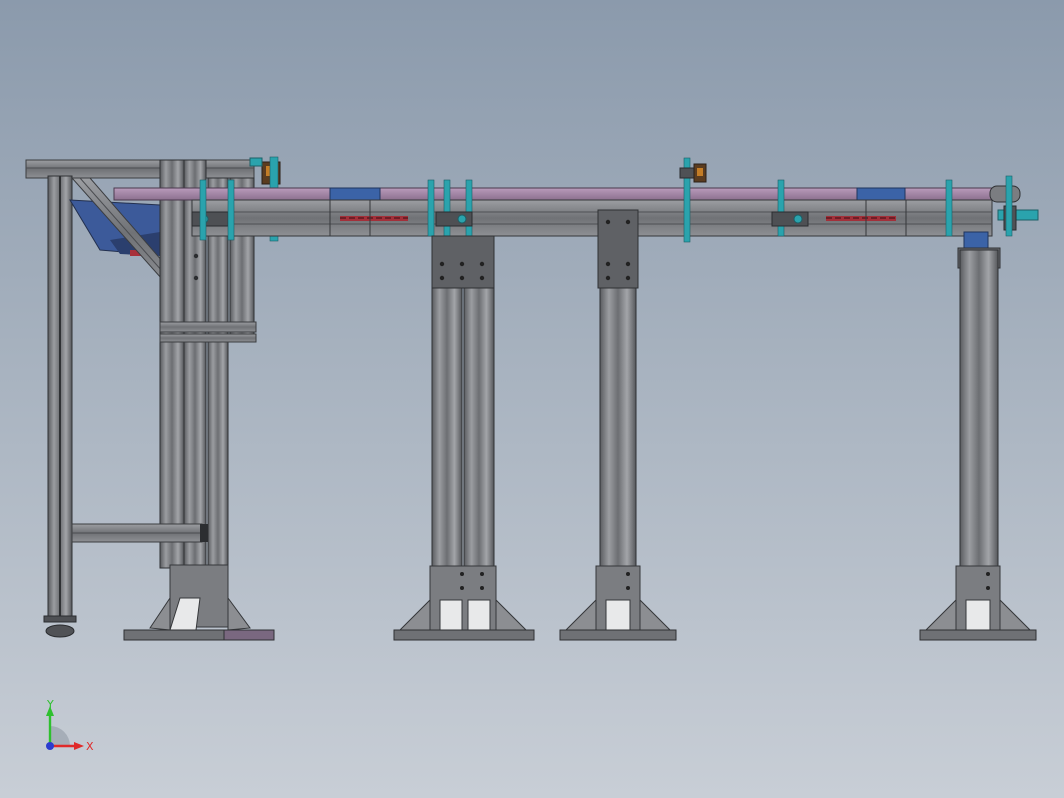  Describe the element at coordinates (90, 746) in the screenshot. I see `x-axis-label: X` at that location.